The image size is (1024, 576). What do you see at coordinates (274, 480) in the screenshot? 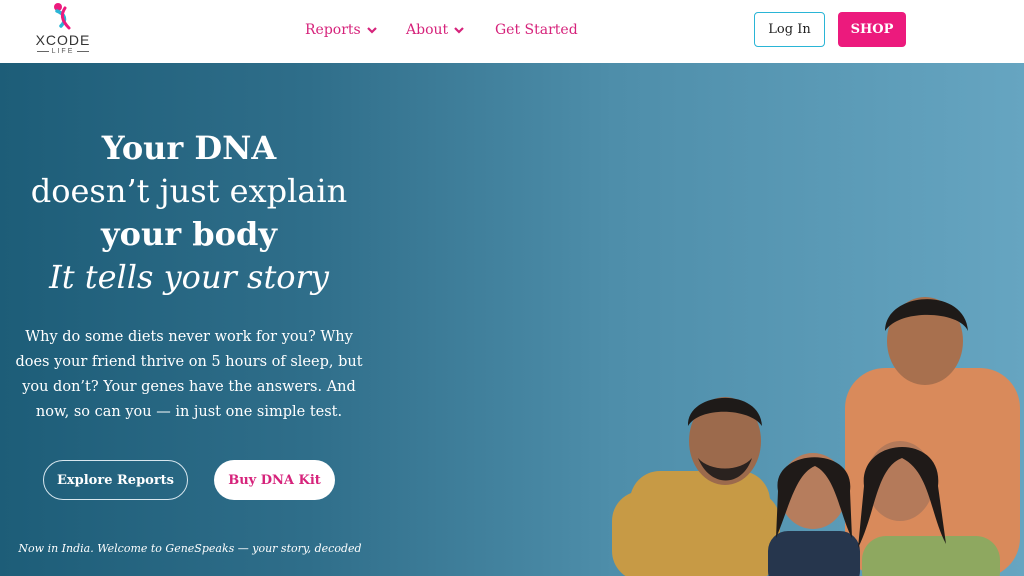
I see `buy-dna-kit-button: Buy DNA Kit` at bounding box center [274, 480].